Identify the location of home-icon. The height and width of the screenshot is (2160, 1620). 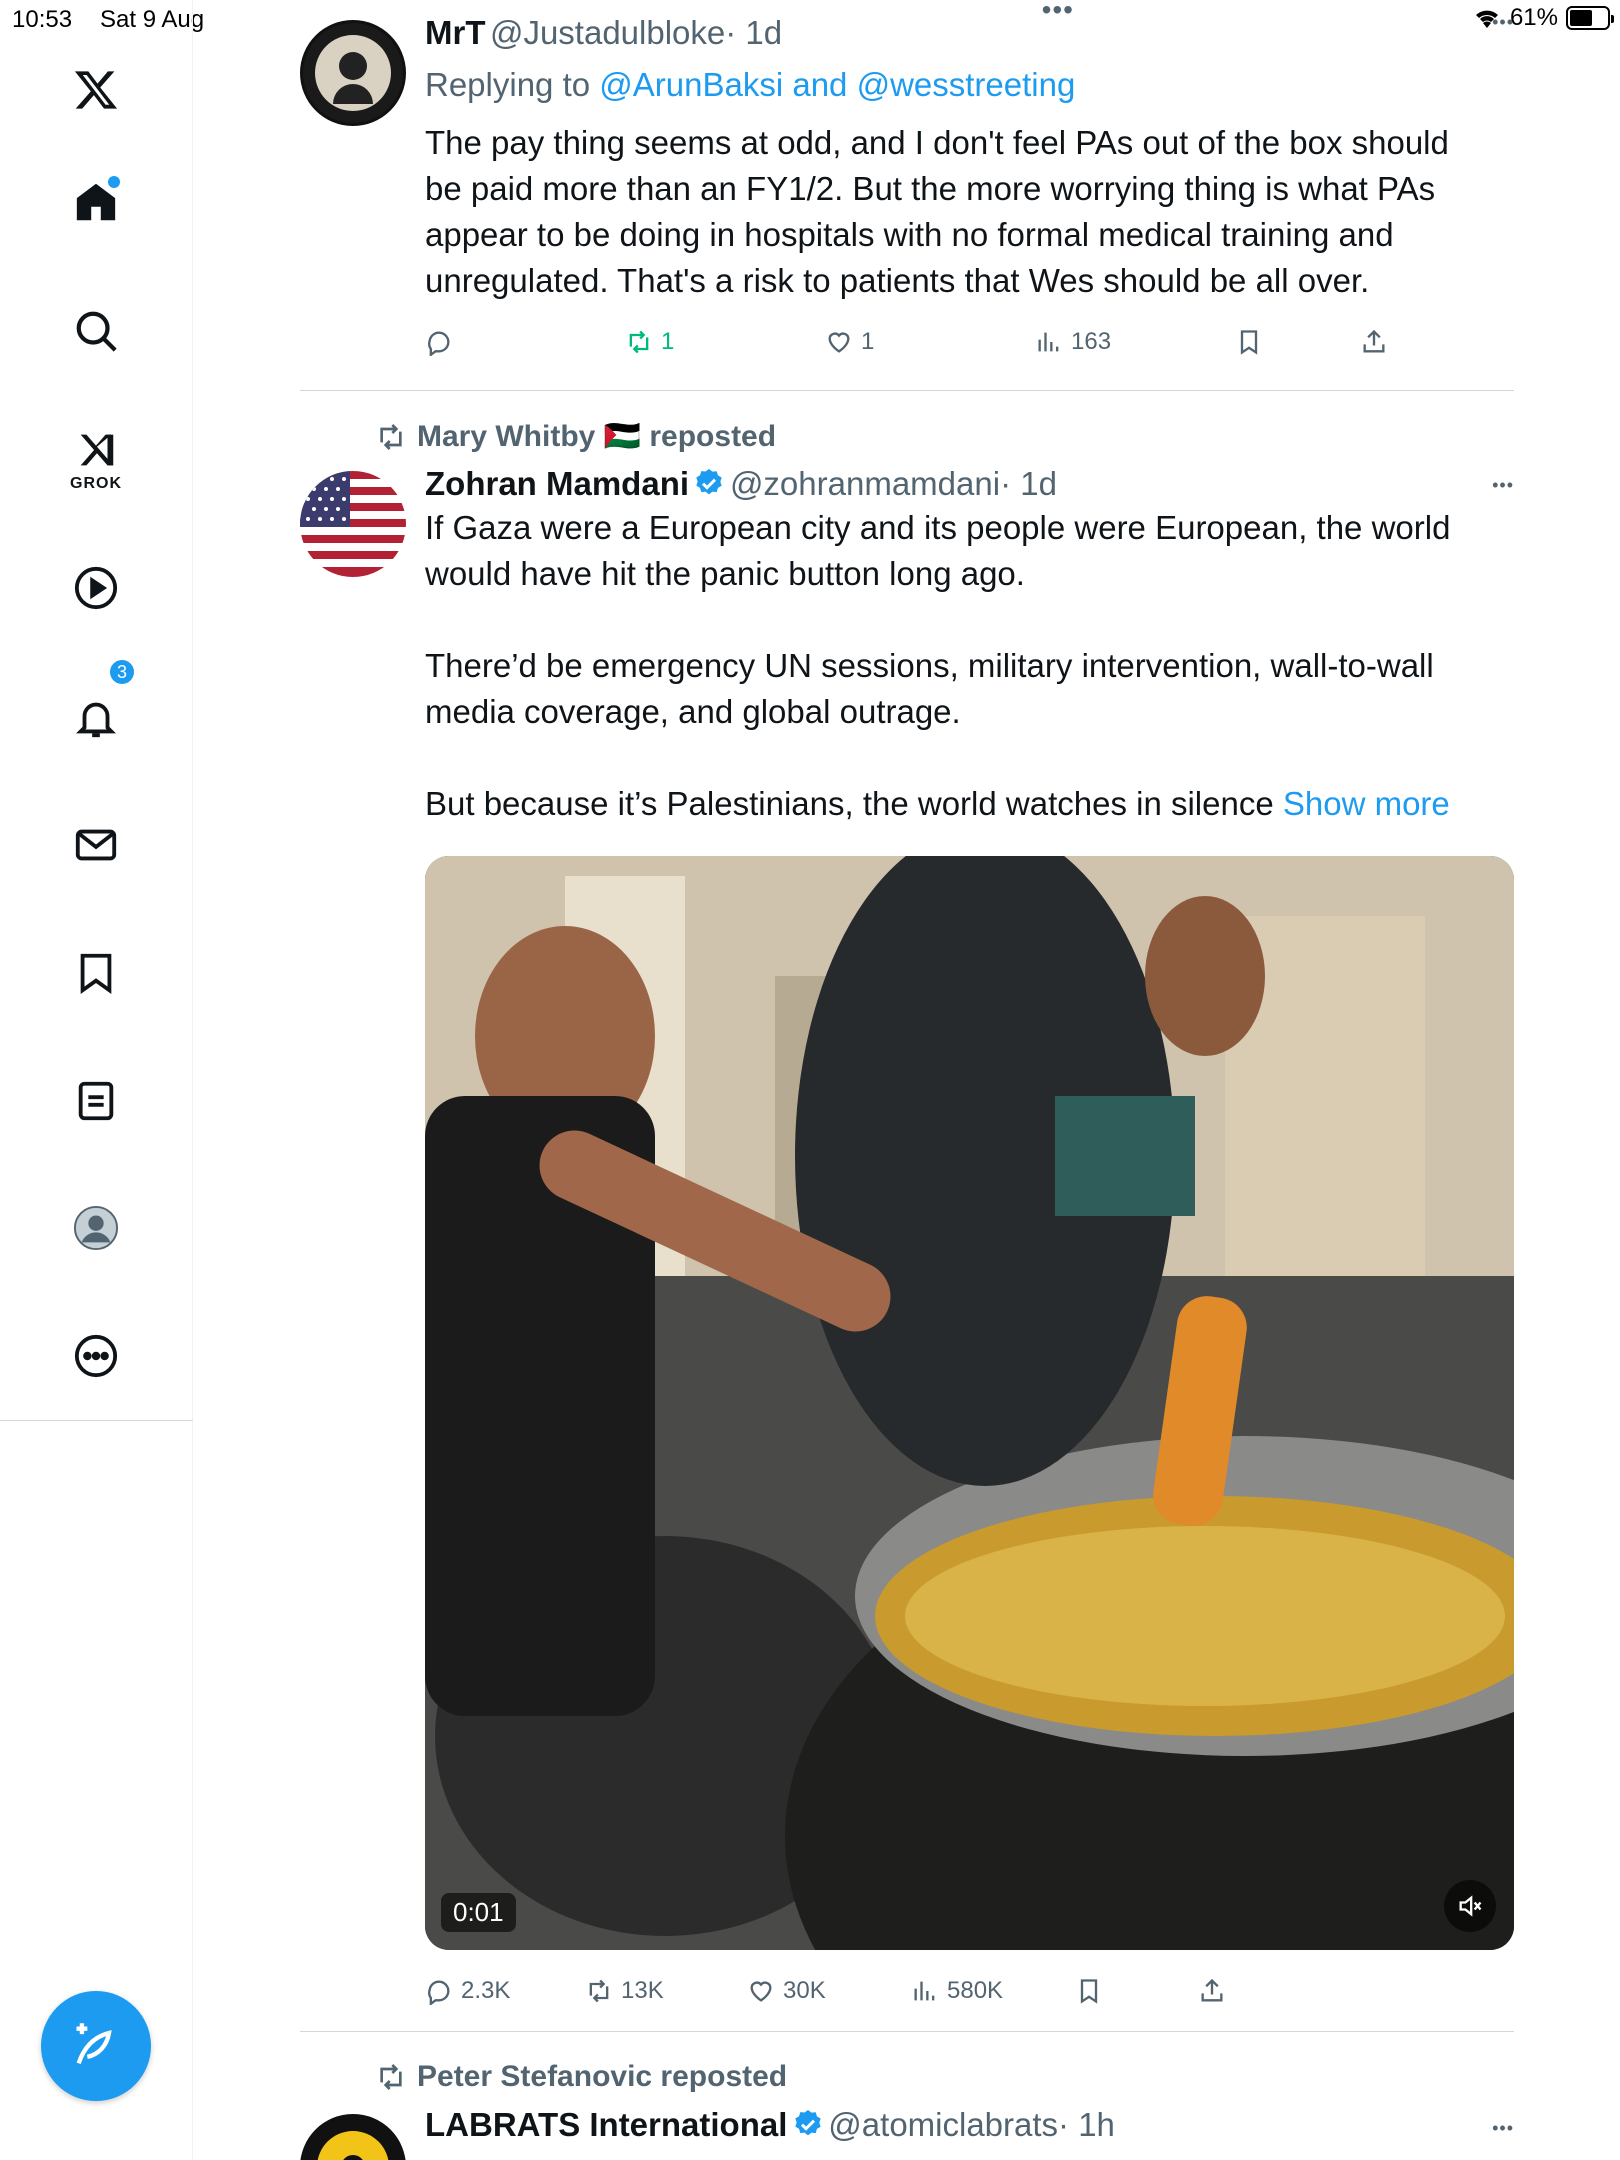
(96, 202).